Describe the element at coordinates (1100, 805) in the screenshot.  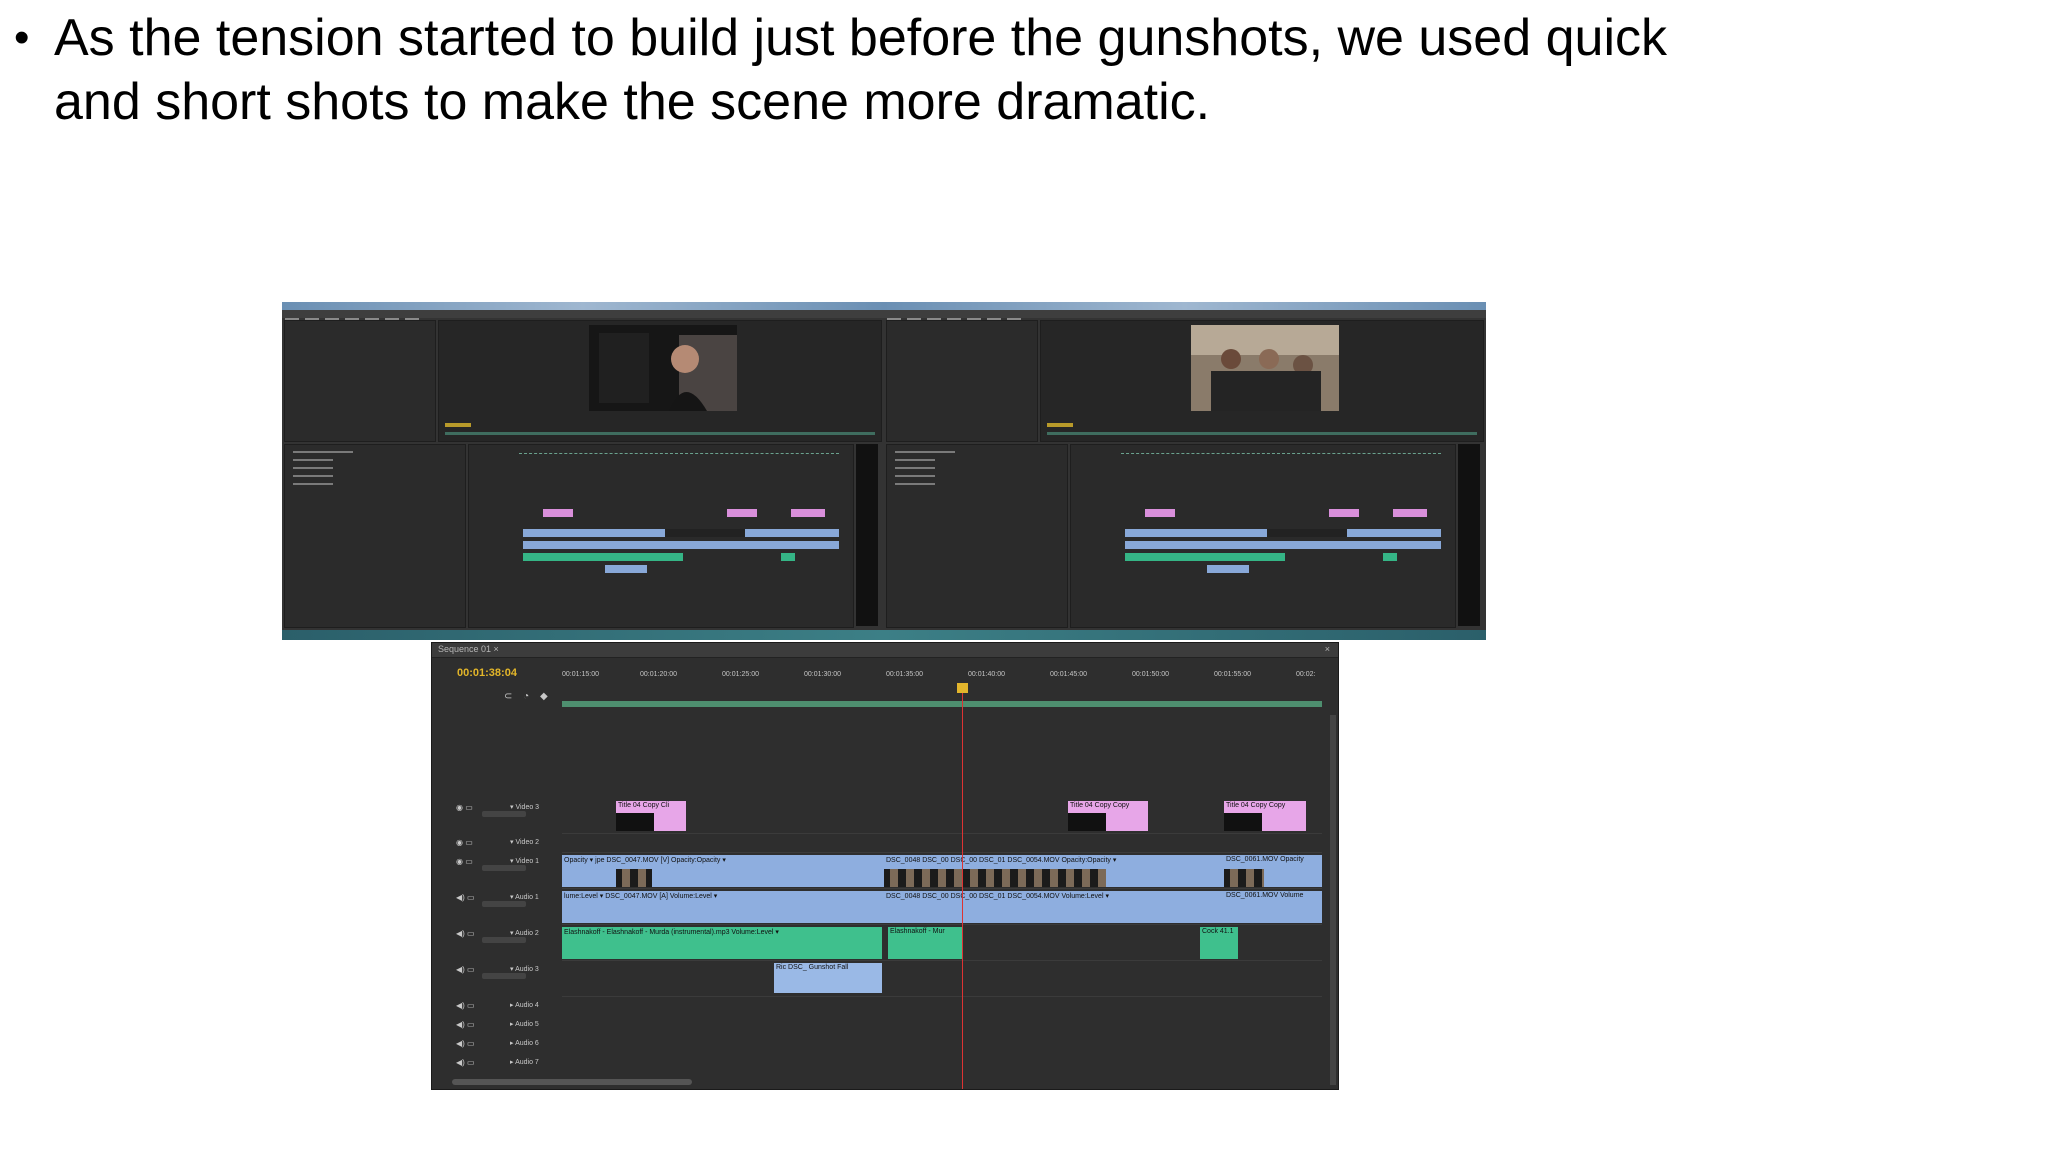
I see `clip-label: Title 04 Copy Copy` at that location.